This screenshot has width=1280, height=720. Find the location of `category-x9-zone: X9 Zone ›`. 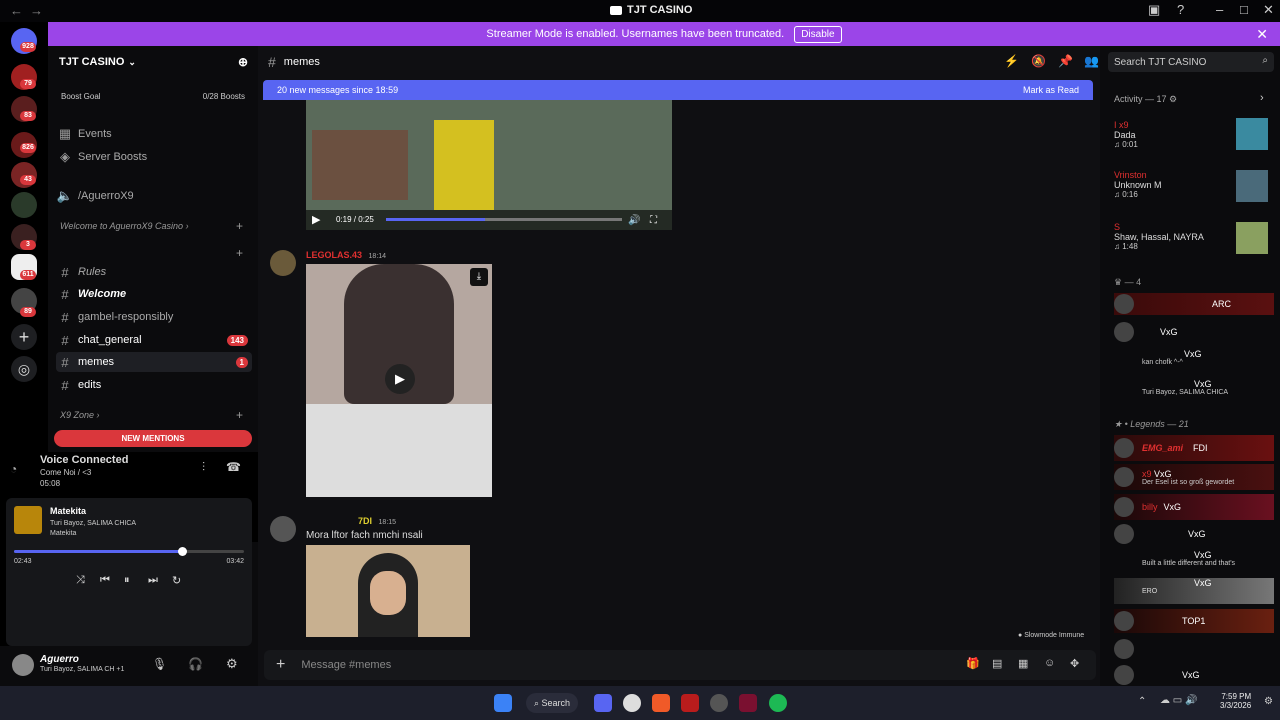

category-x9-zone: X9 Zone › is located at coordinates (80, 415).